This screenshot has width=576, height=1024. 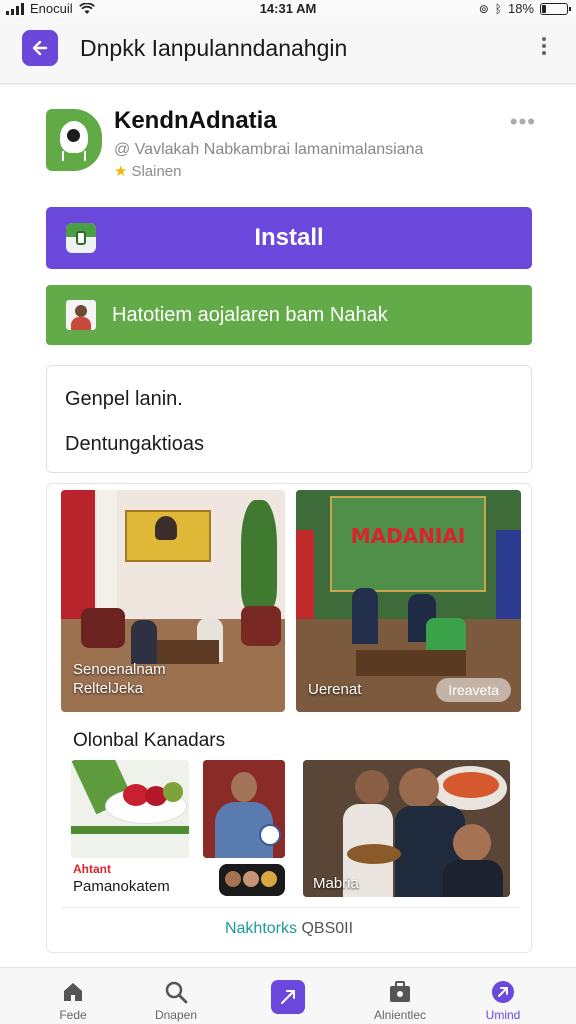 I want to click on promo-avatar, so click(x=81, y=315).